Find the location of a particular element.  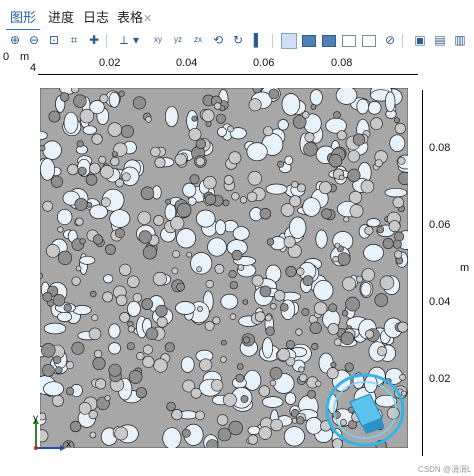

zoom-box-icon: ⊡ is located at coordinates (54, 40).